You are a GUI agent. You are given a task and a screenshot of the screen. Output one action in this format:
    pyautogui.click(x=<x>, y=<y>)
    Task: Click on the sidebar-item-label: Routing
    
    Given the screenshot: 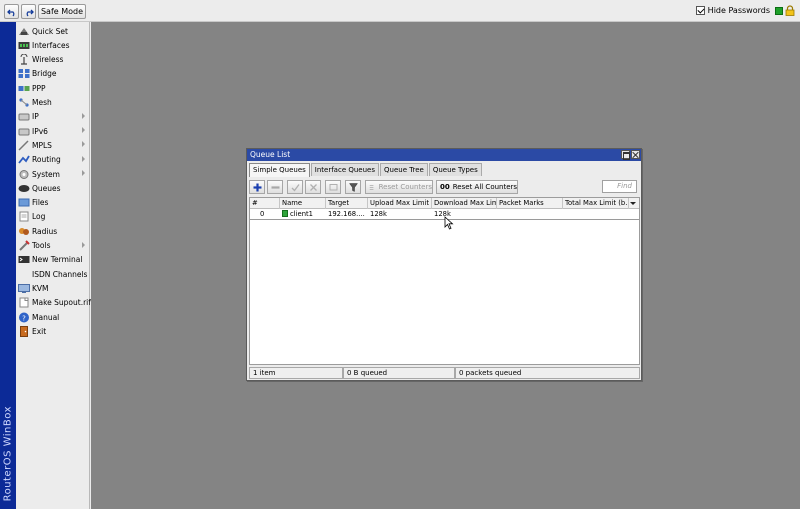 What is the action you would take?
    pyautogui.click(x=46, y=160)
    